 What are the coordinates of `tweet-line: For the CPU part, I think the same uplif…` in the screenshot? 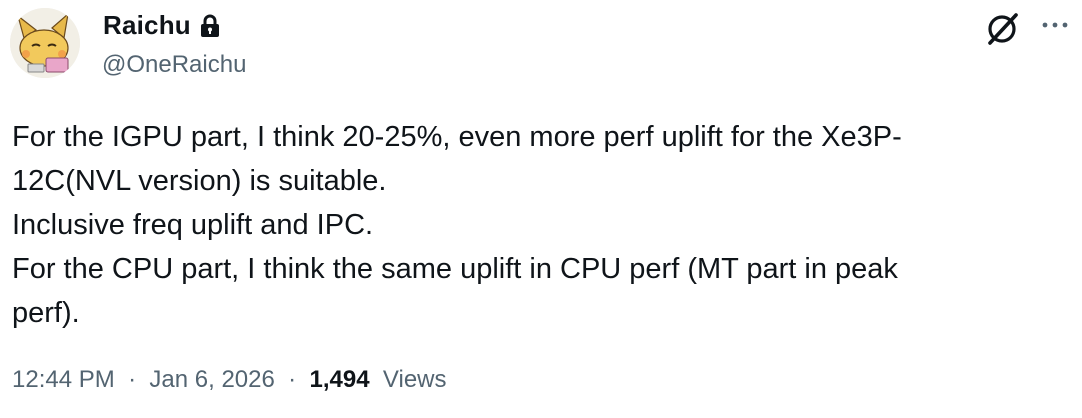 It's located at (455, 269).